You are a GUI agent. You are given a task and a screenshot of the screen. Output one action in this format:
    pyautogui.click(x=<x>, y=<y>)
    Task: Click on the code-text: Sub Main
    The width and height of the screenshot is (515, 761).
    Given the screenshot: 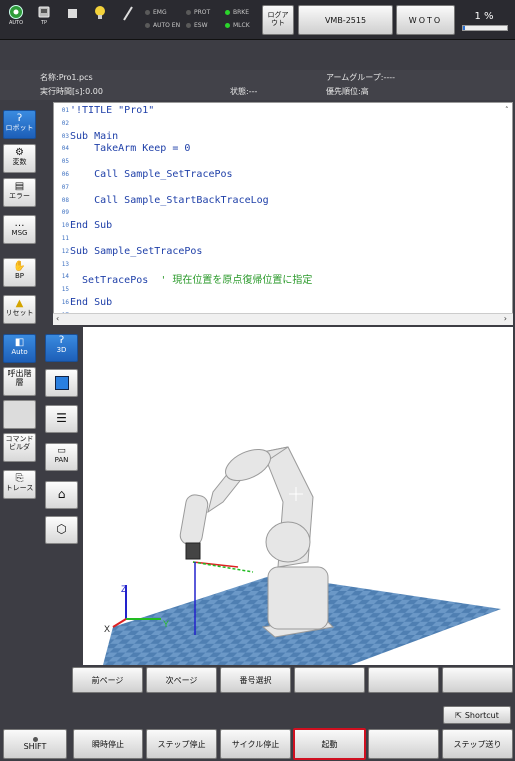 What is the action you would take?
    pyautogui.click(x=94, y=136)
    